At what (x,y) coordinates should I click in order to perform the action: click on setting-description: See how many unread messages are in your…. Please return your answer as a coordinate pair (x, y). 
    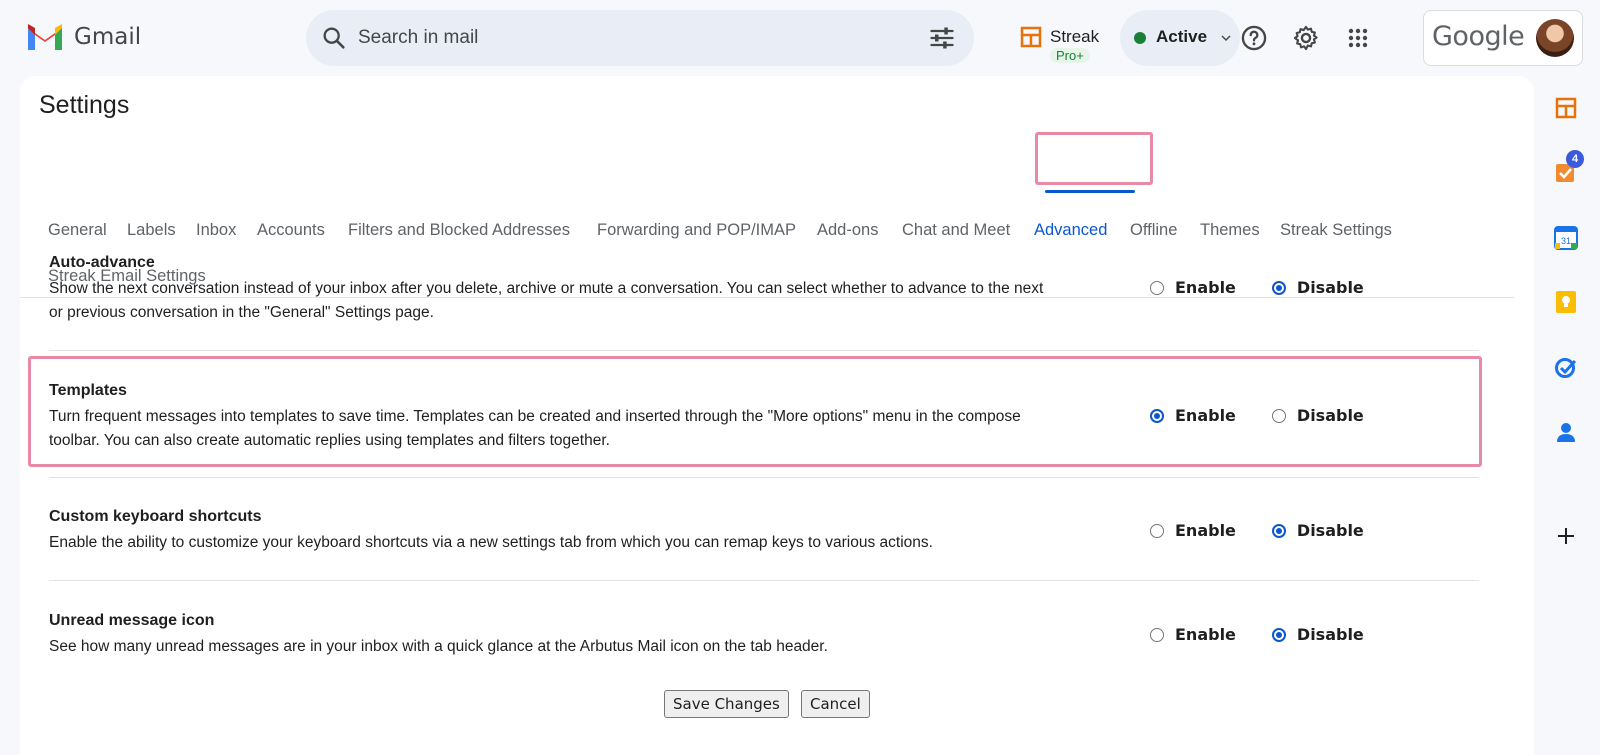
    Looking at the image, I should click on (438, 646).